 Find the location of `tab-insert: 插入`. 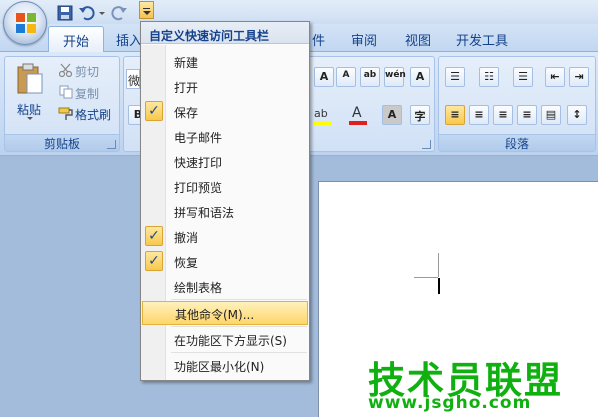

tab-insert: 插入 is located at coordinates (129, 39).